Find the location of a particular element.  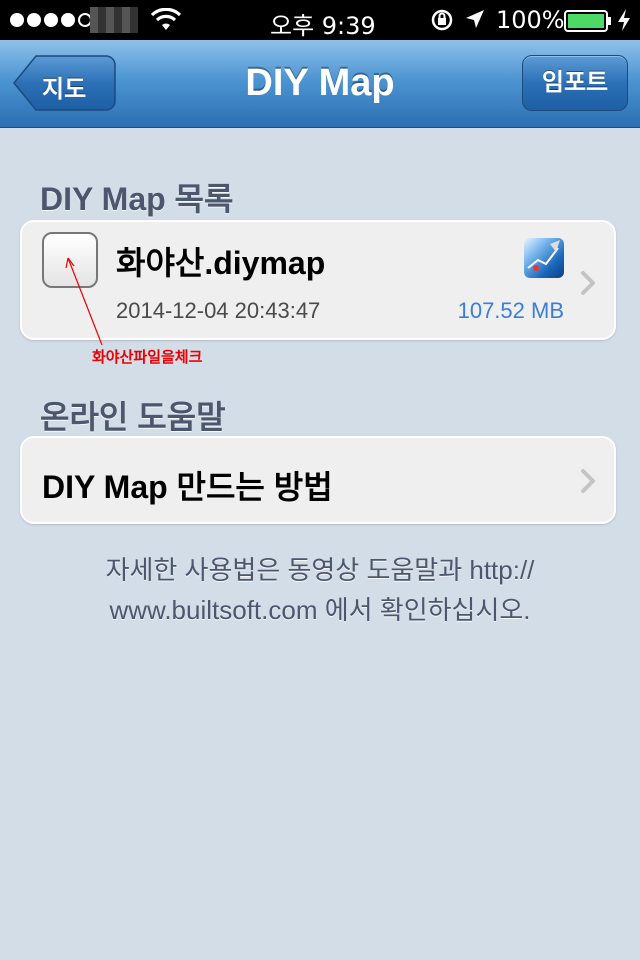

annotation-arrow is located at coordinates (84, 301).